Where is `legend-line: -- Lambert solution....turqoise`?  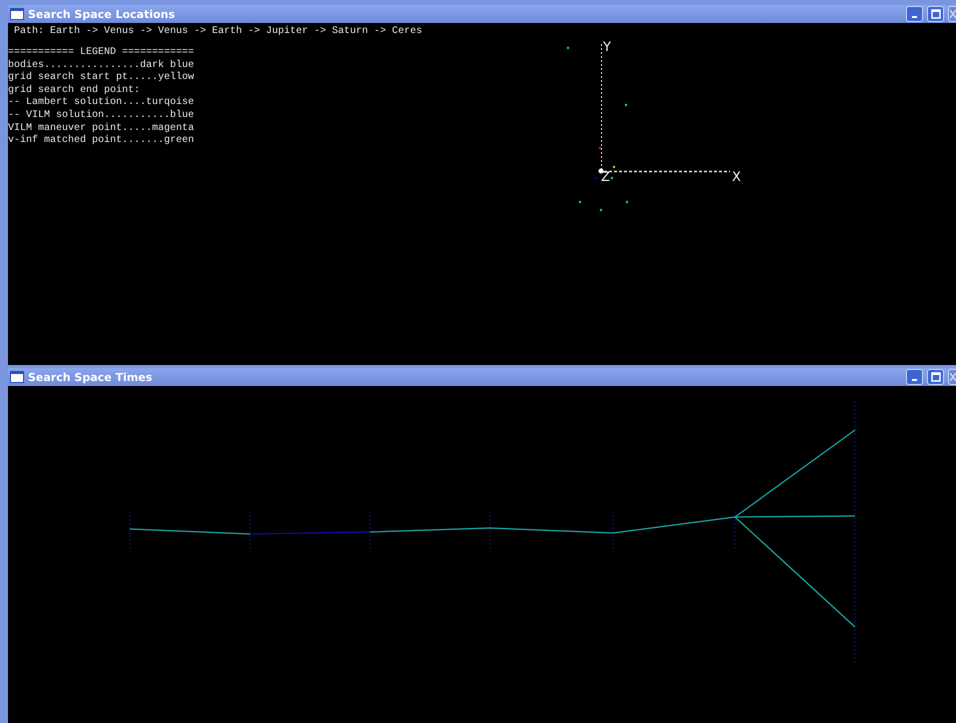
legend-line: -- Lambert solution....turqoise is located at coordinates (101, 103).